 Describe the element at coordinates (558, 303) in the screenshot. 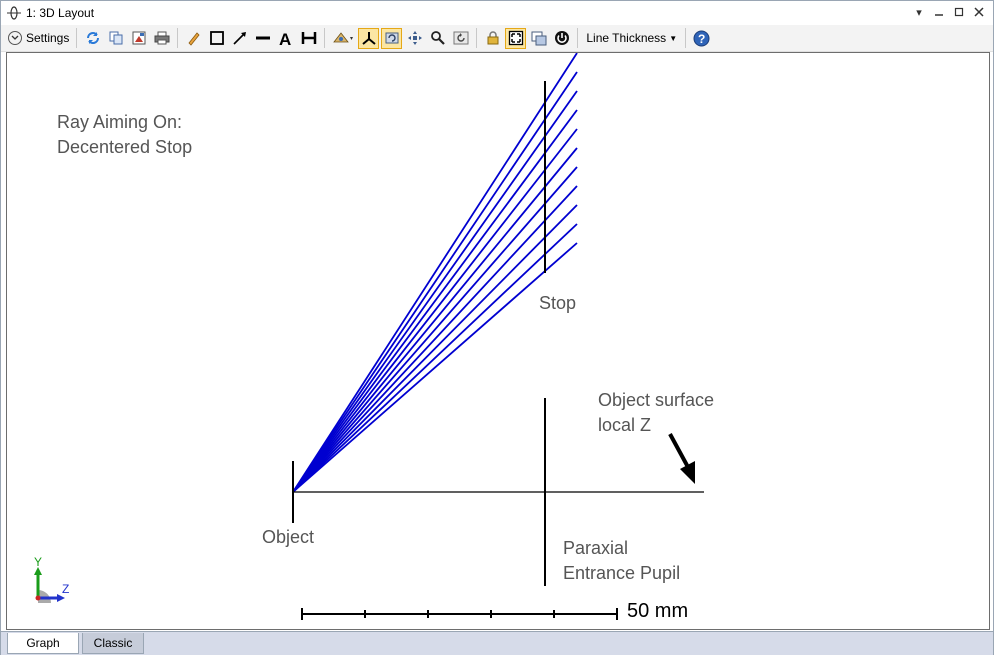

I see `stop-label: Stop` at that location.